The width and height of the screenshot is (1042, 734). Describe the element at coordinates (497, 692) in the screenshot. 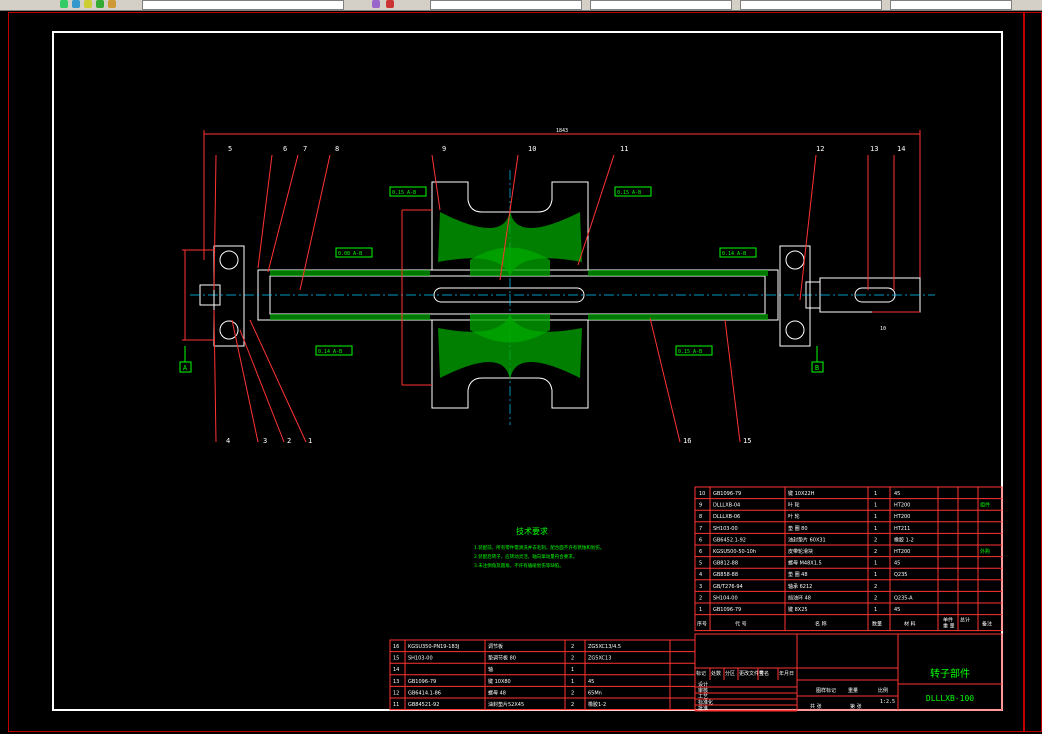

I see `bom-extra-name: 螺母 48` at that location.